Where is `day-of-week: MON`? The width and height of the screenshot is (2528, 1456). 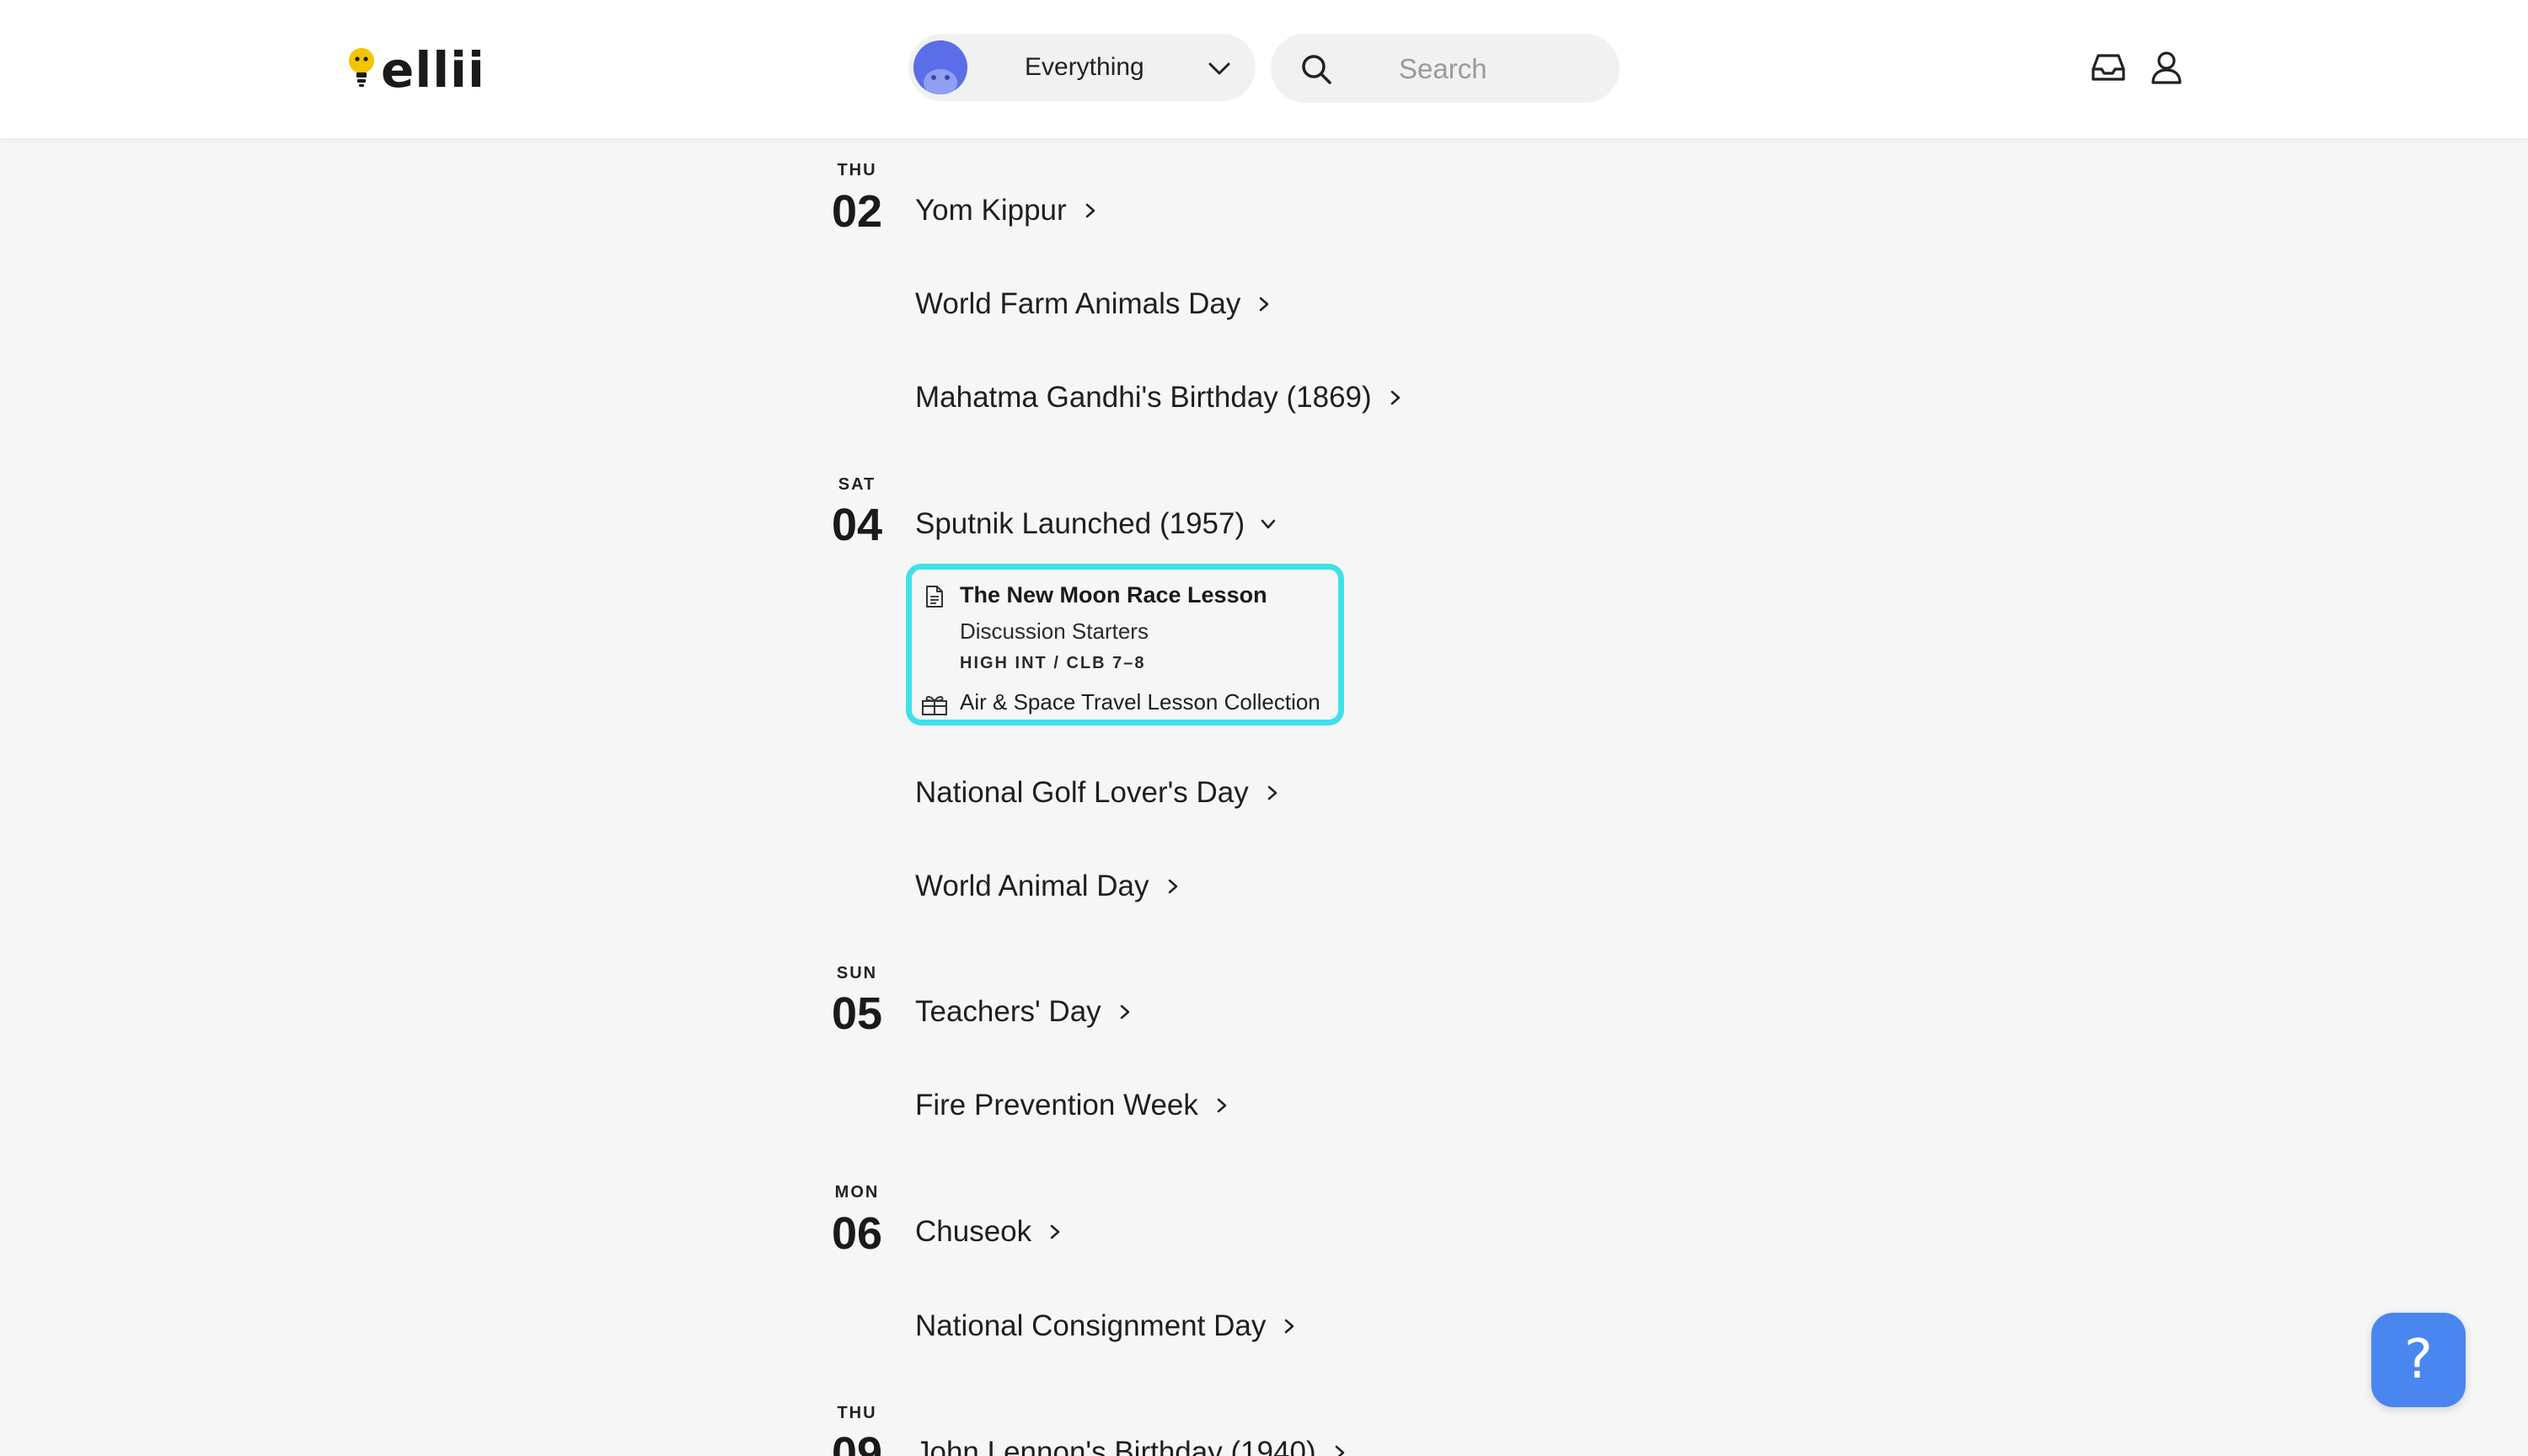 day-of-week: MON is located at coordinates (857, 1192).